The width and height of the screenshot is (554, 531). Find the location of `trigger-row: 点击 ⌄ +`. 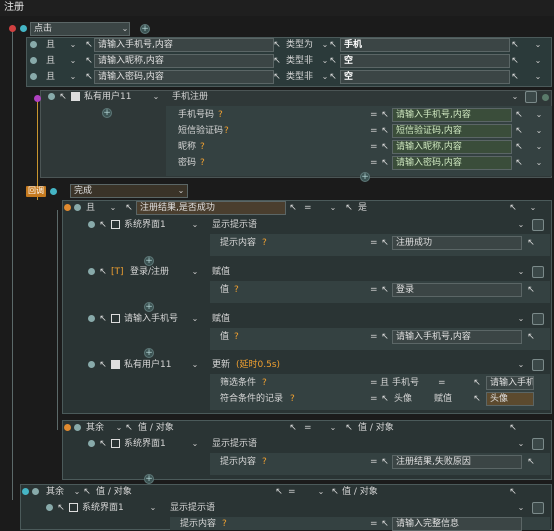

trigger-row: 点击 ⌄ + is located at coordinates (277, 29).